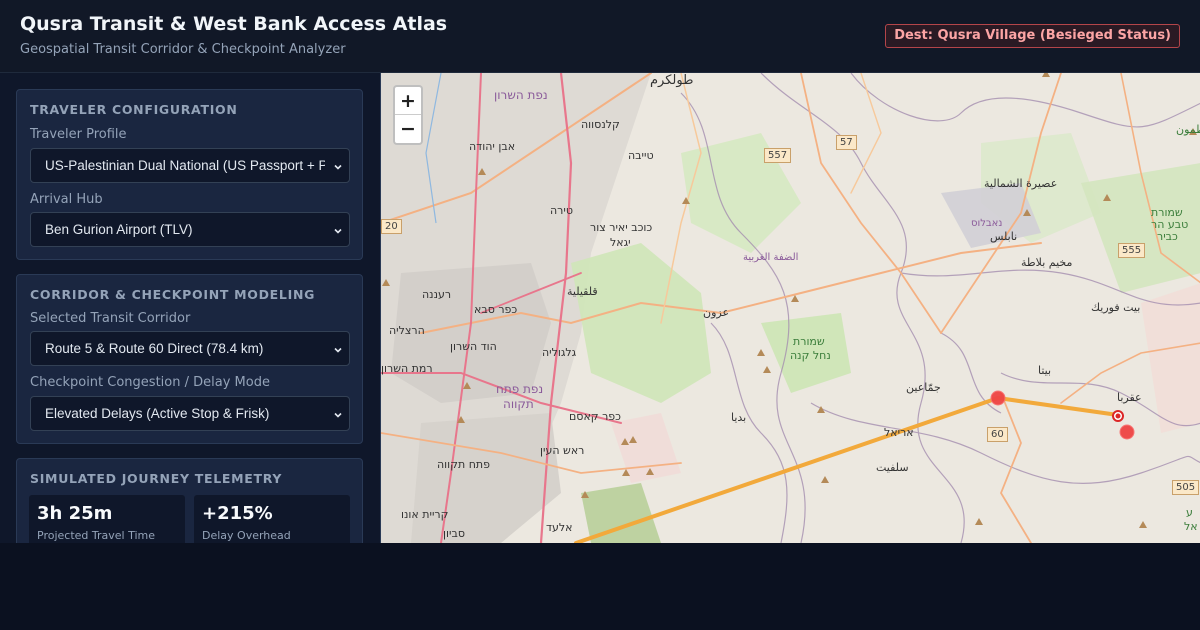 The height and width of the screenshot is (630, 1200). Describe the element at coordinates (1129, 397) in the screenshot. I see `map-label: عقربا` at that location.